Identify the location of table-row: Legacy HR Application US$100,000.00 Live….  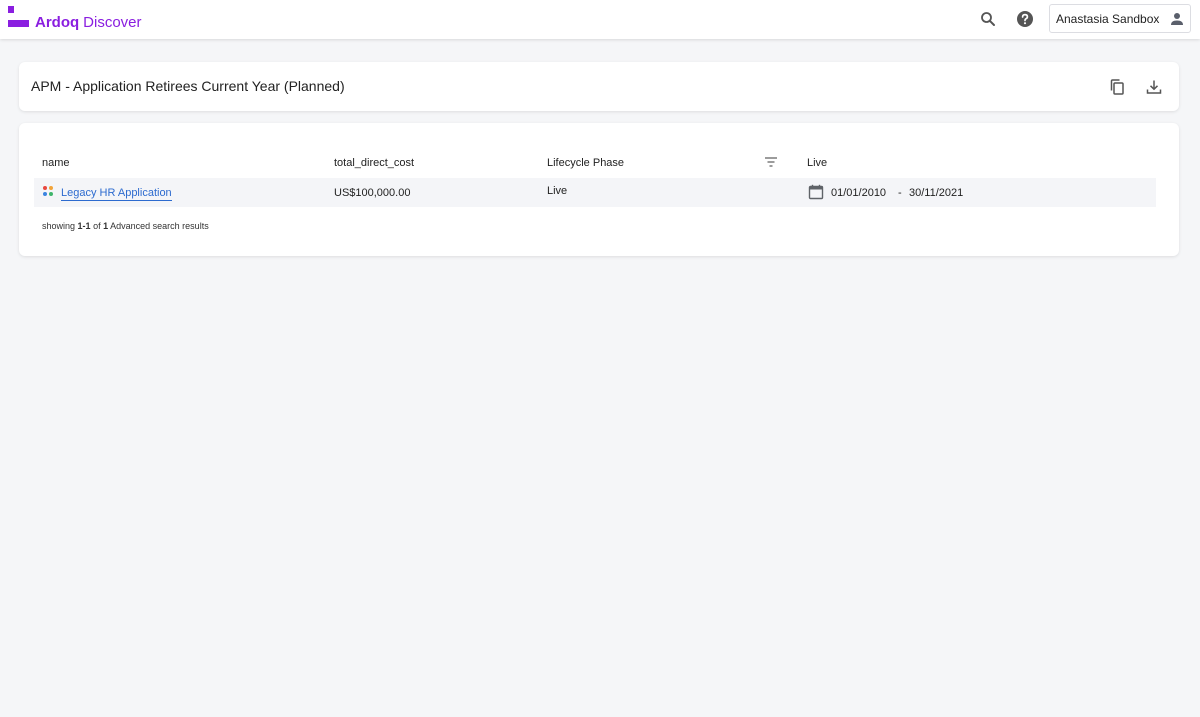
(595, 192).